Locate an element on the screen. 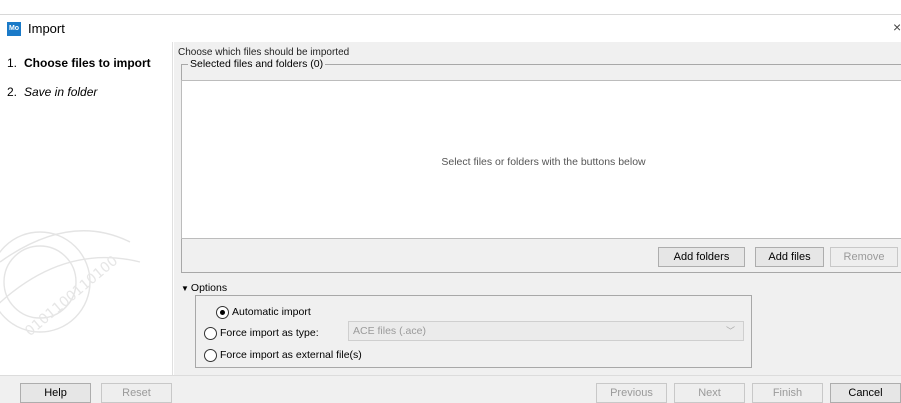 The height and width of the screenshot is (403, 901). radio-label: Automatic import is located at coordinates (271, 312).